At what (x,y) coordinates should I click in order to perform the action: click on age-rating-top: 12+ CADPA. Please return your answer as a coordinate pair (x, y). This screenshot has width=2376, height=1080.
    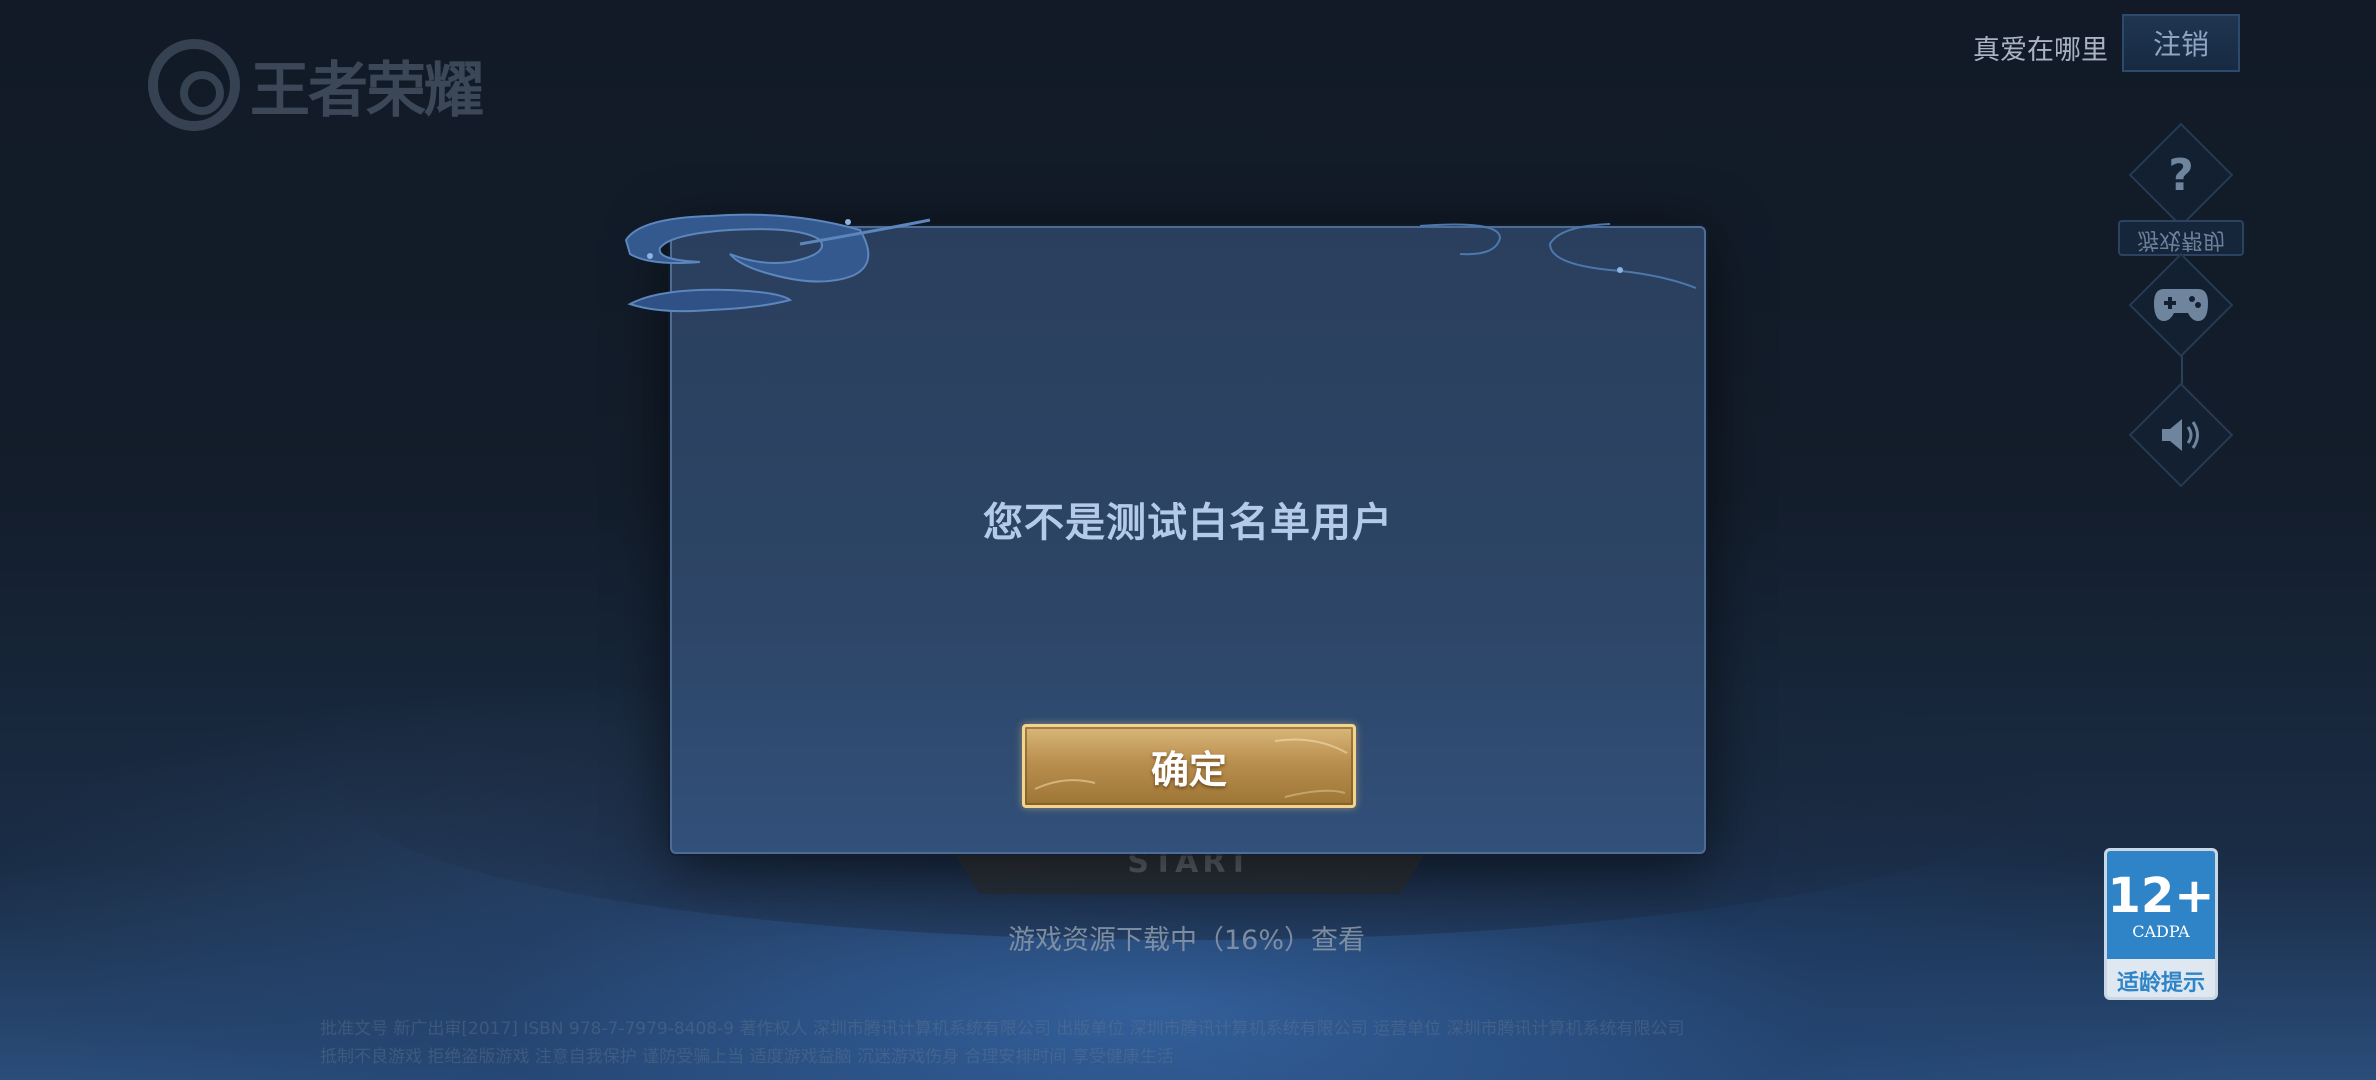
    Looking at the image, I should click on (2161, 905).